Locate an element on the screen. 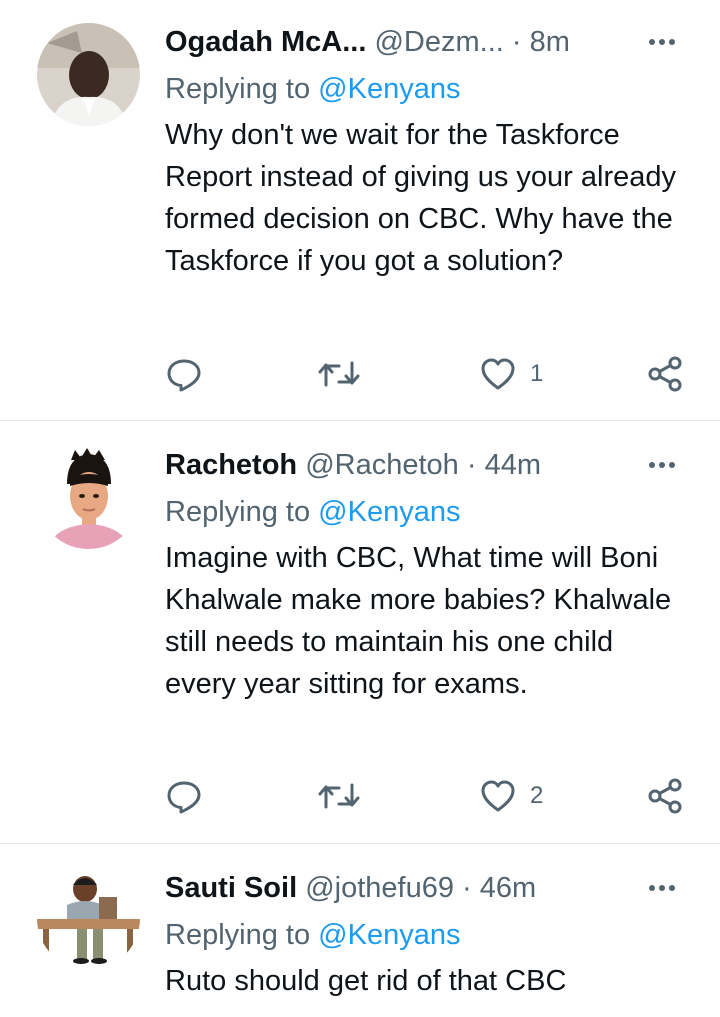 The width and height of the screenshot is (720, 1017). timestamp: 46m is located at coordinates (508, 888).